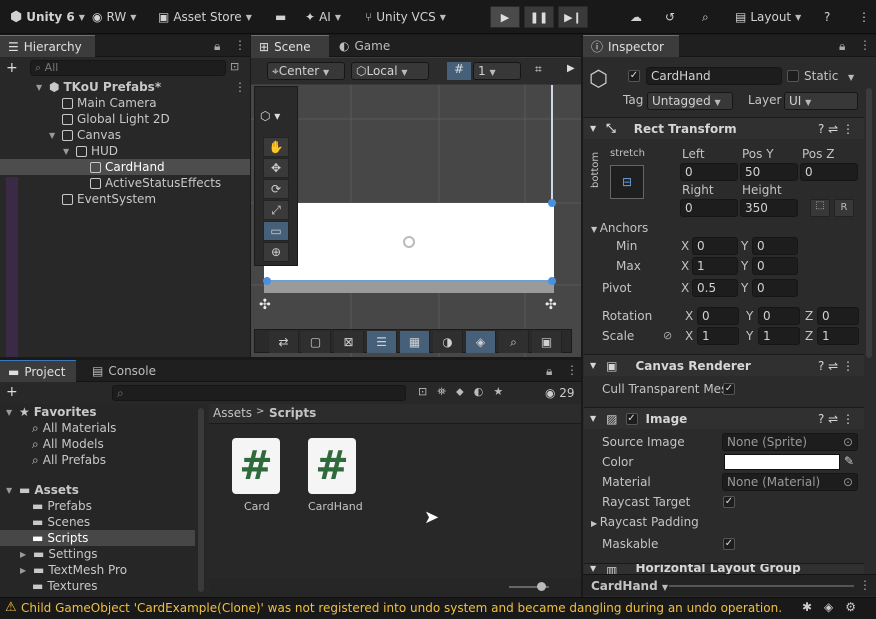 The width and height of the screenshot is (876, 619). What do you see at coordinates (90, 151) in the screenshot?
I see `list-item: ▼ HUD` at bounding box center [90, 151].